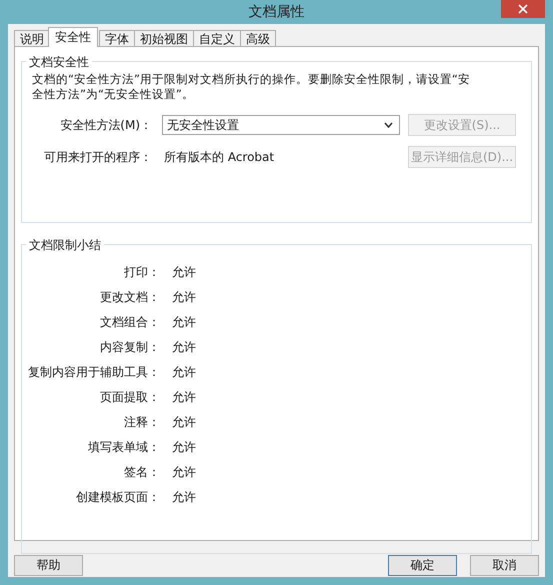 This screenshot has height=585, width=553. I want to click on description-text: 文档的“安全性方法”用于限制对文档所执行的操作。要删除安全性限制，请设置“安全性方法”为“无安全性设置”。, so click(251, 87).